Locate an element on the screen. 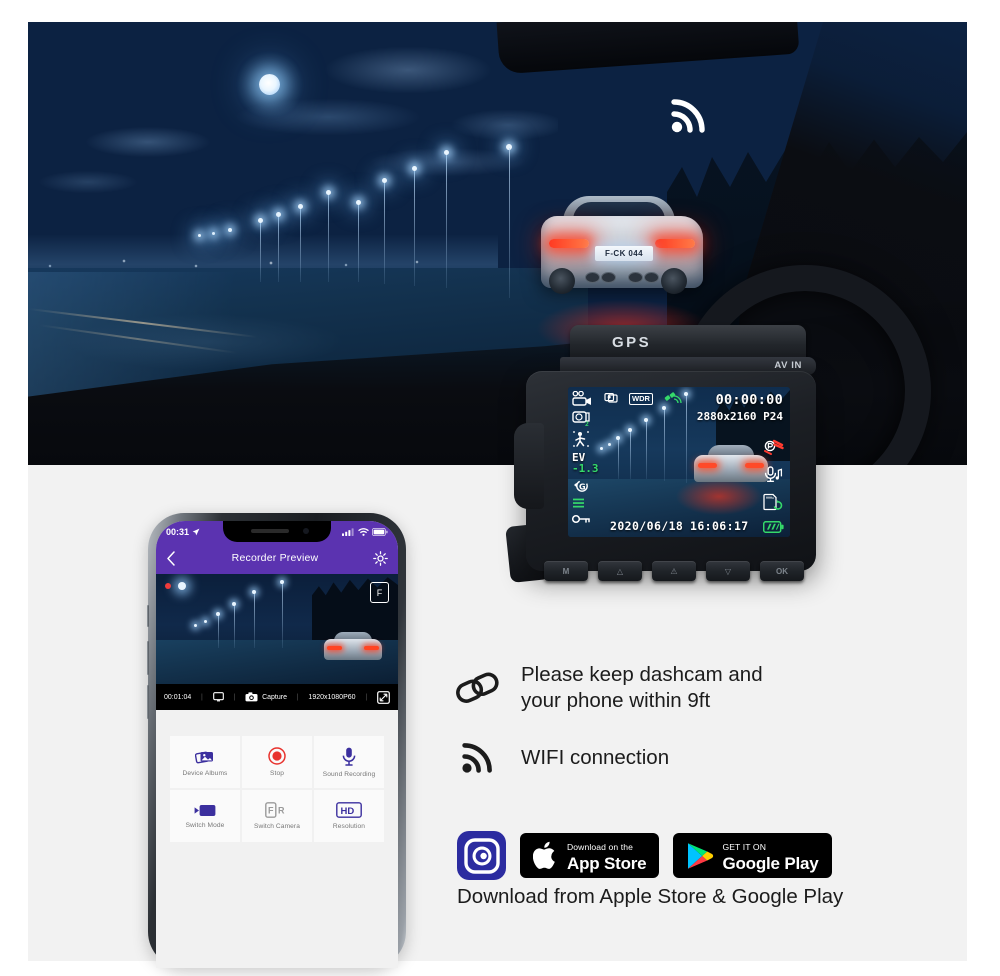 The image size is (1000, 976). phone-volume-up-button is located at coordinates (148, 658).